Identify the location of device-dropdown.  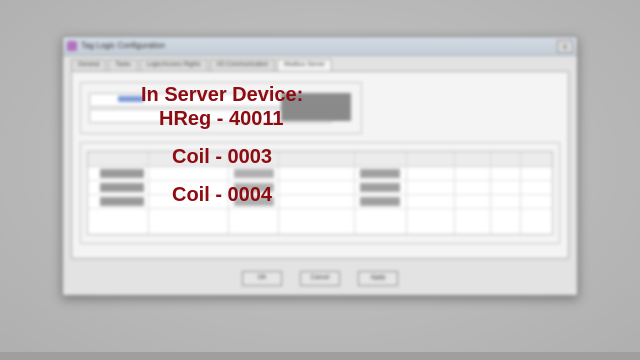
(316, 107).